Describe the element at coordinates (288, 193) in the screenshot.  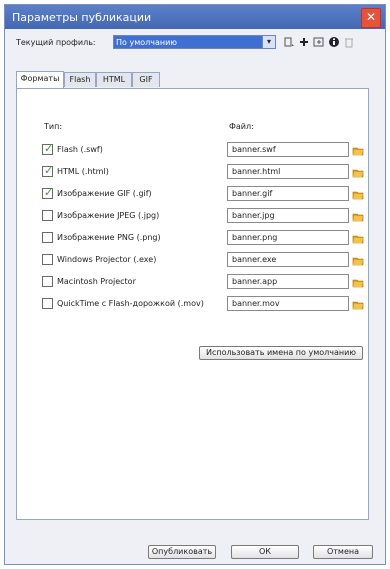
I see `file-name-input: banner.gif` at that location.